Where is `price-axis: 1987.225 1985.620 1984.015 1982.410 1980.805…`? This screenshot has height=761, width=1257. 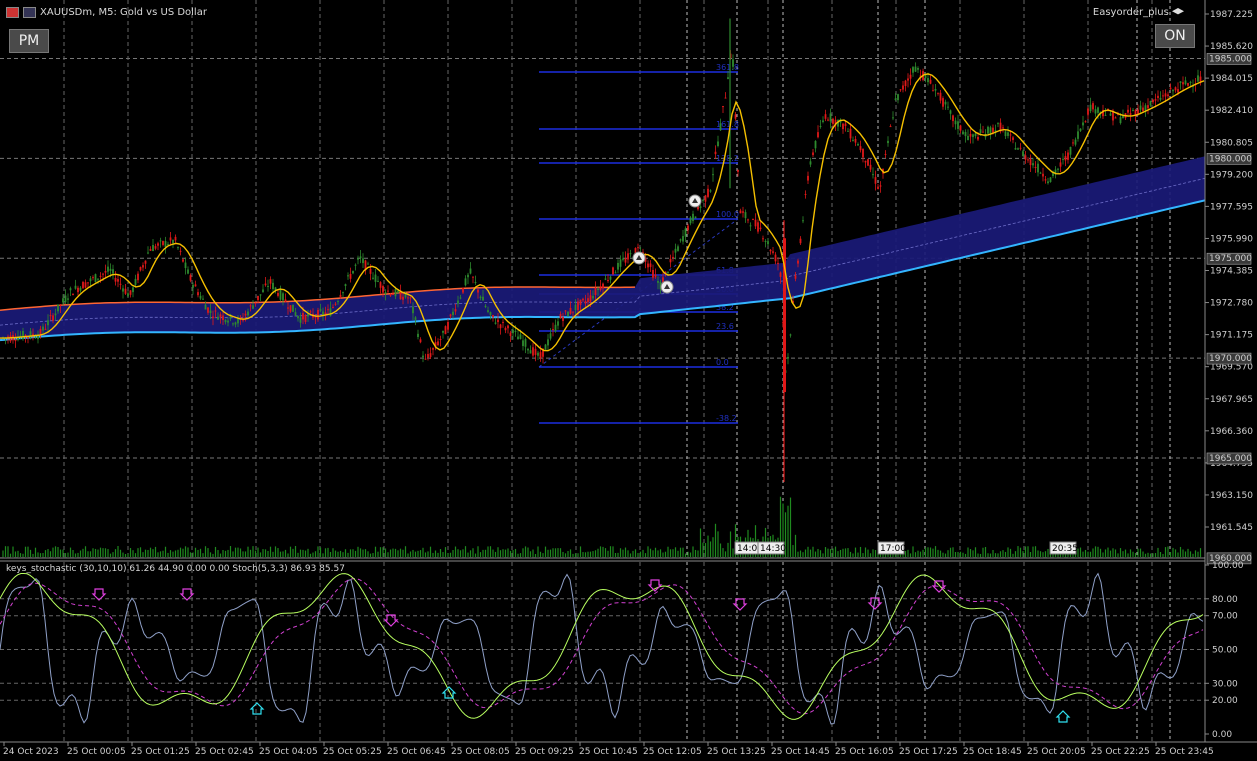 price-axis: 1987.225 1985.620 1984.015 1982.410 1980.805… is located at coordinates (1229, 287).